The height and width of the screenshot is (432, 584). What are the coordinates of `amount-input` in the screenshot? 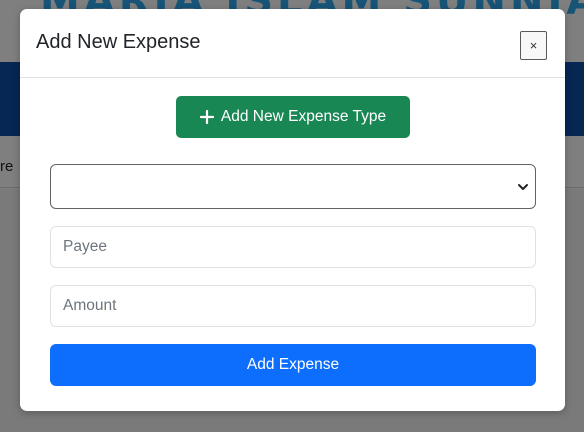 It's located at (293, 306).